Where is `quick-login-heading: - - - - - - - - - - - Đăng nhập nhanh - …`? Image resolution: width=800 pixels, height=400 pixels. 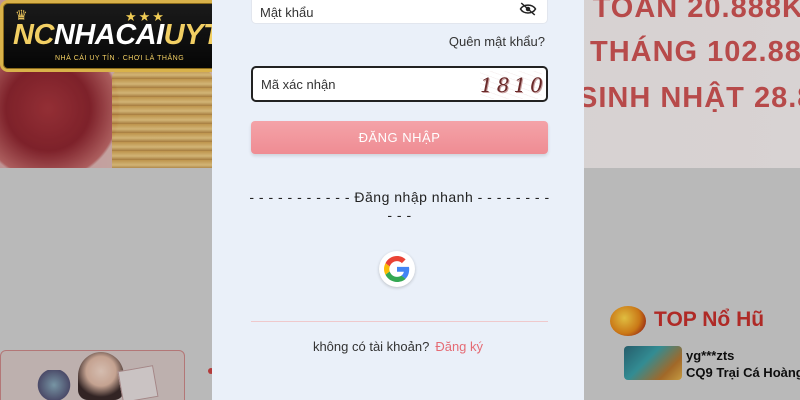 quick-login-heading: - - - - - - - - - - - Đăng nhập nhanh - … is located at coordinates (399, 206).